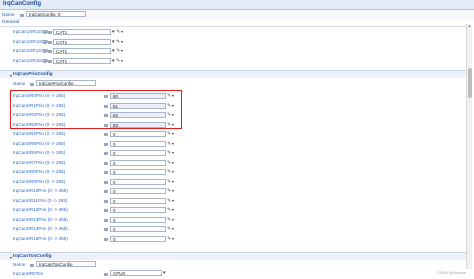  What do you see at coordinates (40, 200) in the screenshot?
I see `prio-row-label: IrqCanSR11Prio (0 -> 255)` at bounding box center [40, 200].